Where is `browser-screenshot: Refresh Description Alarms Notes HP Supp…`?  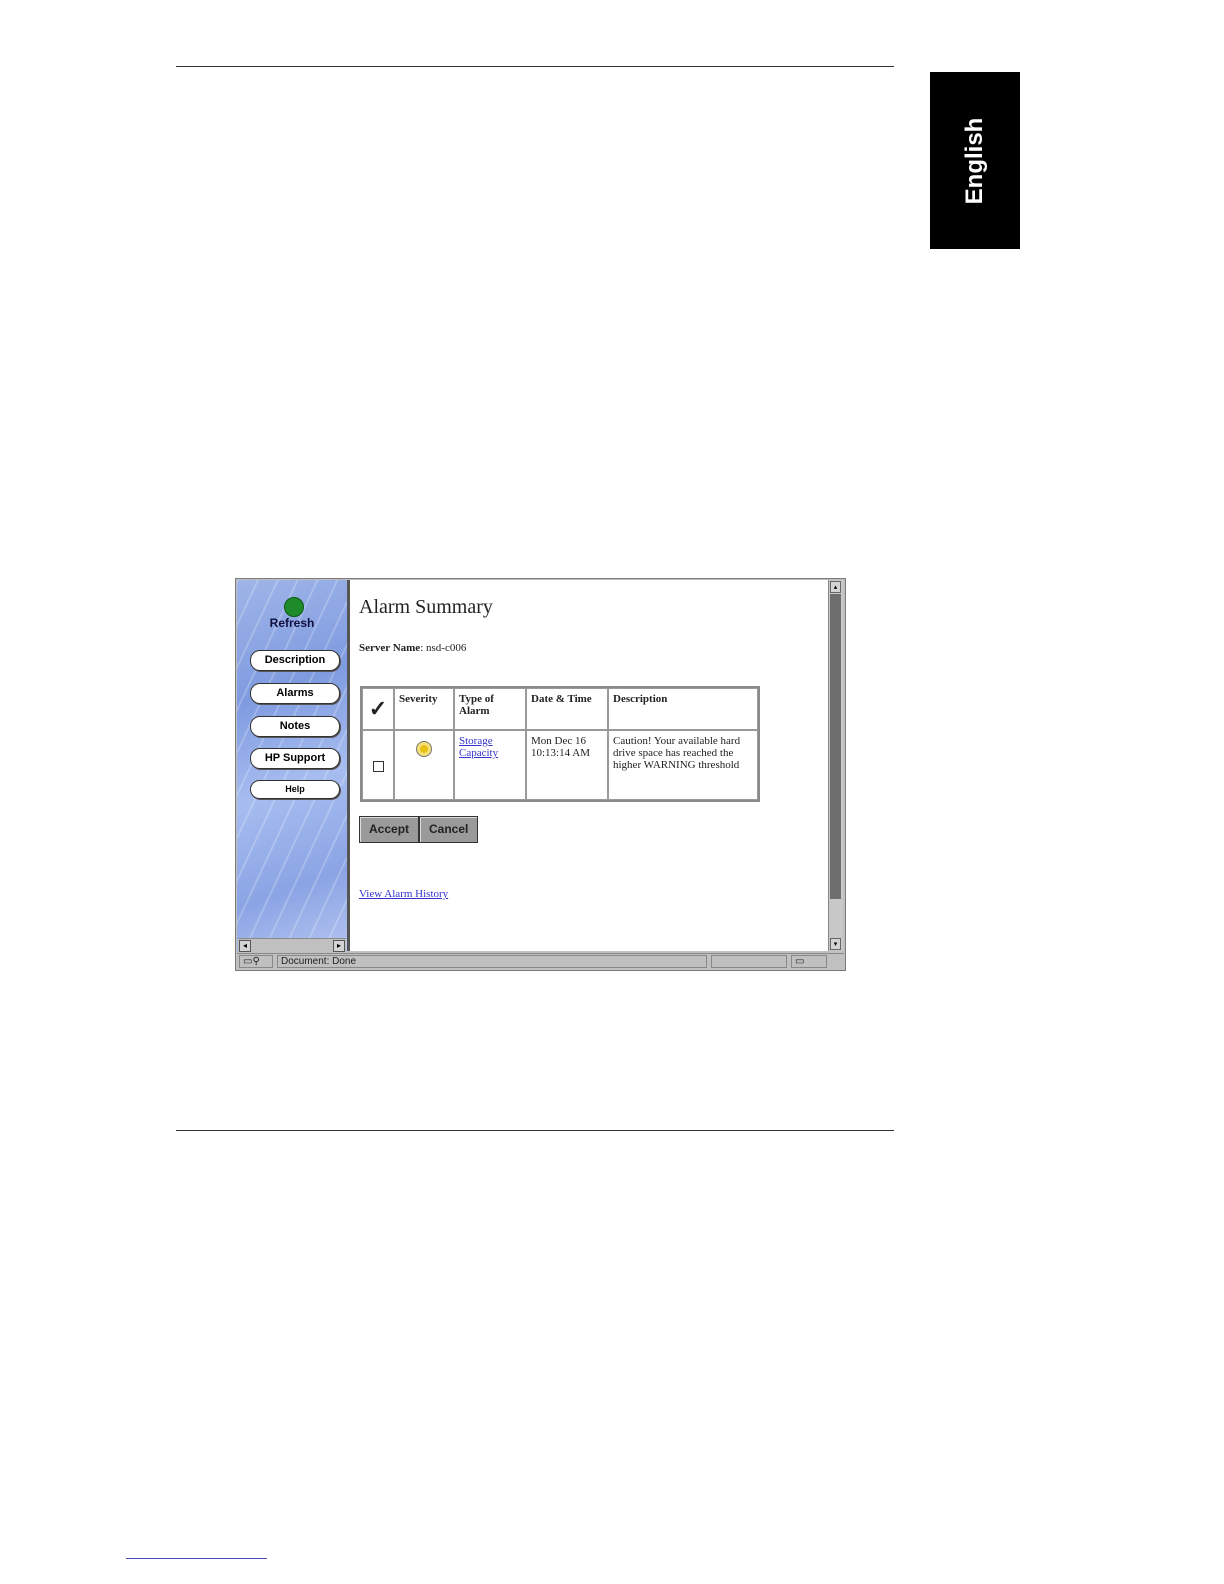 browser-screenshot: Refresh Description Alarms Notes HP Supp… is located at coordinates (540, 774).